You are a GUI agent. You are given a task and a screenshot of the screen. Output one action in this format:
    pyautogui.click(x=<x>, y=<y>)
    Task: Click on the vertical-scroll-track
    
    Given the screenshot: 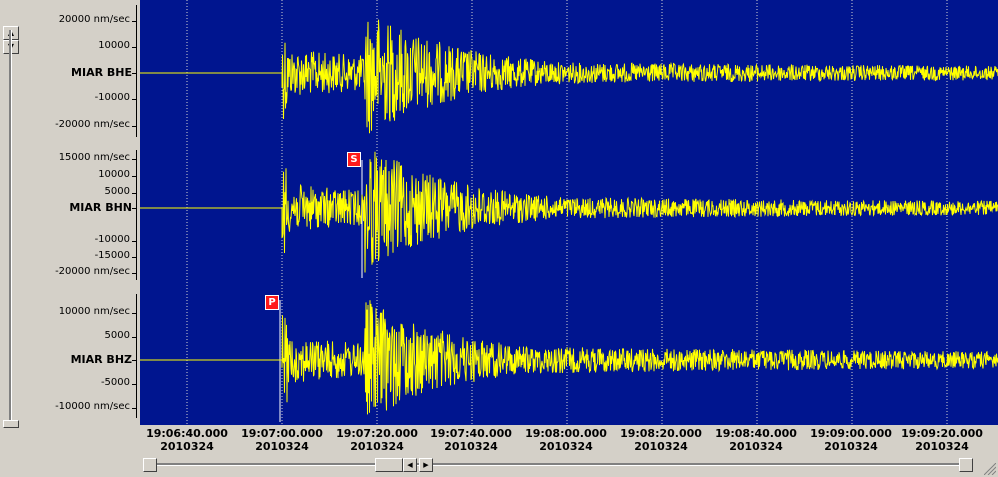 What is the action you would take?
    pyautogui.click(x=10, y=225)
    